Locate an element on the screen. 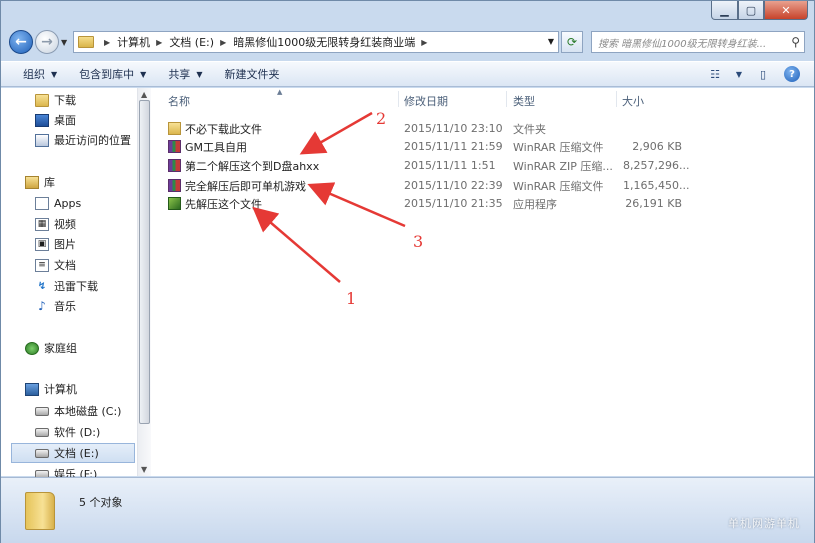 The width and height of the screenshot is (815, 543). sidebar-item-label: 视频 is located at coordinates (65, 224).